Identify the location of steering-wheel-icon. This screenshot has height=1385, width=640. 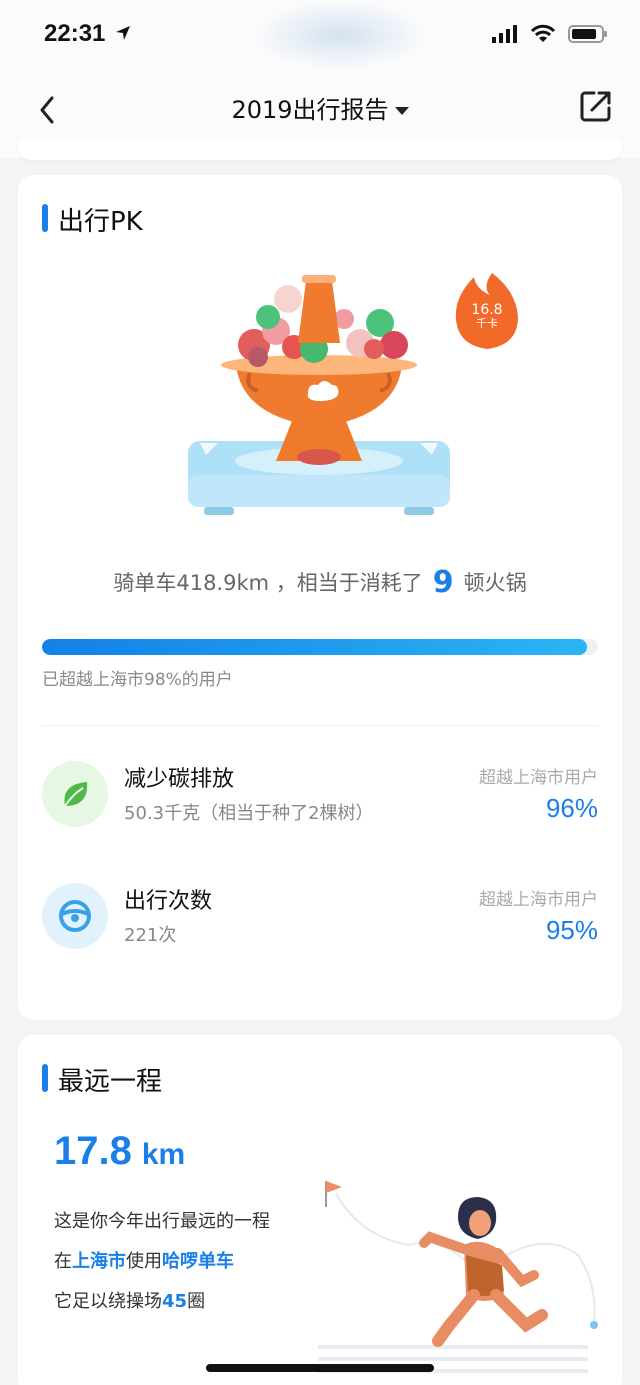
(75, 916).